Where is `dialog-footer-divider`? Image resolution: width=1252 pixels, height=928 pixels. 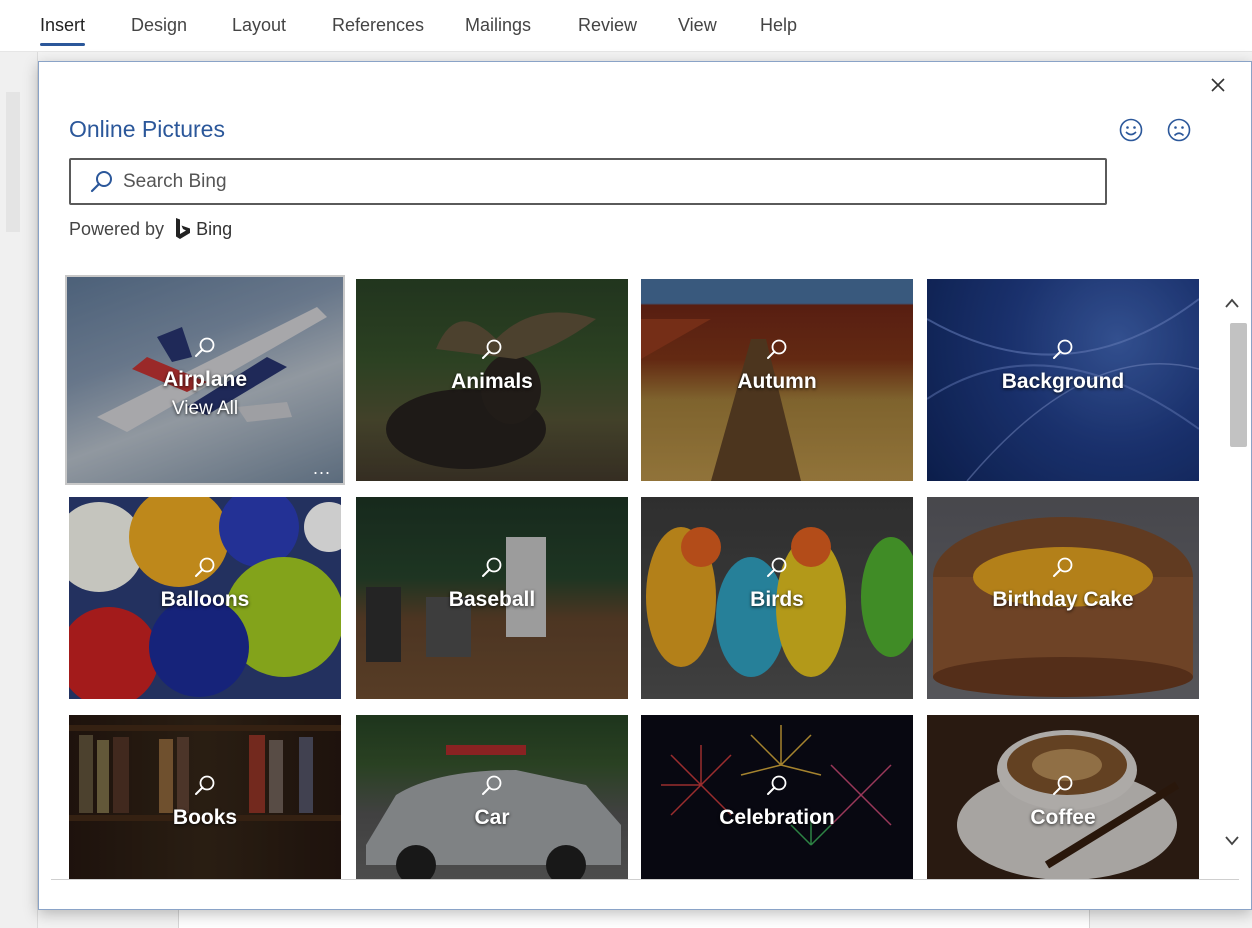
dialog-footer-divider is located at coordinates (645, 879).